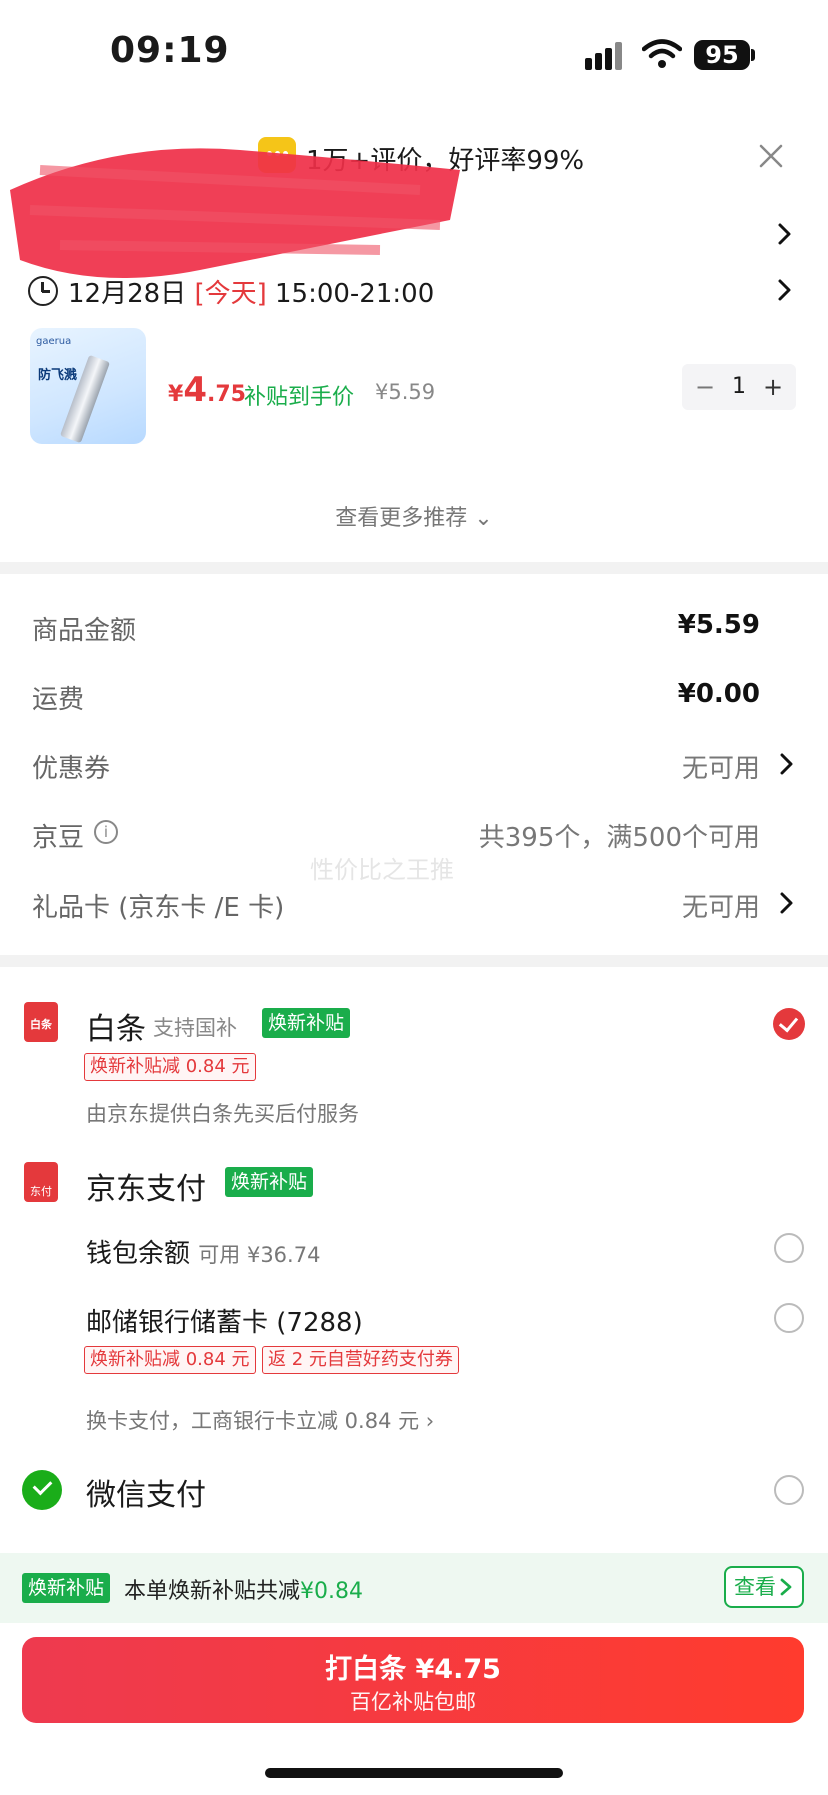  What do you see at coordinates (212, 1591) in the screenshot?
I see `subsidy-bar-label: 本单焕新补贴共减` at bounding box center [212, 1591].